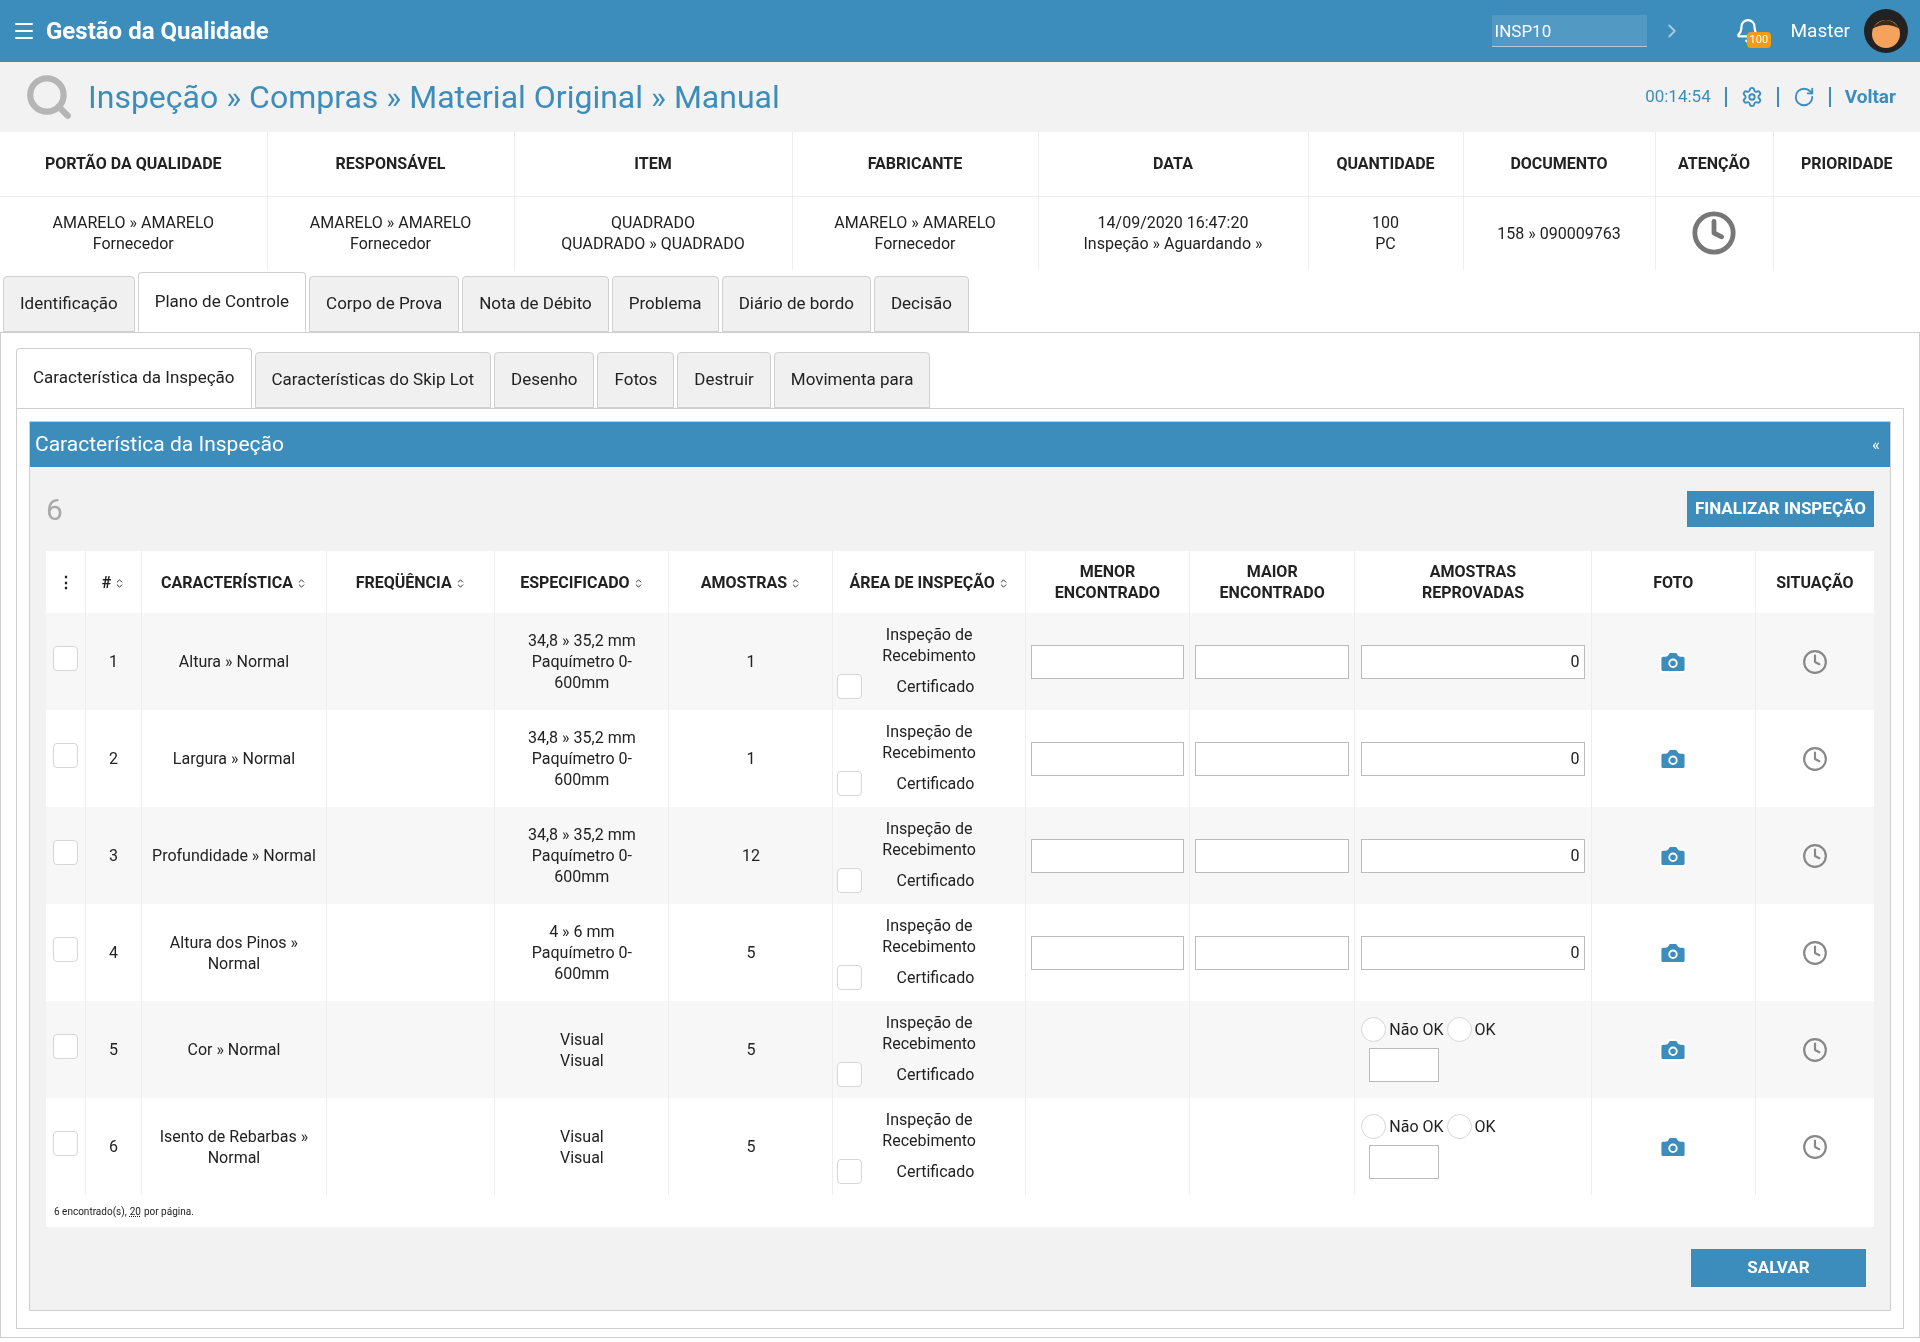  I want to click on notification-badge: 100, so click(1759, 40).